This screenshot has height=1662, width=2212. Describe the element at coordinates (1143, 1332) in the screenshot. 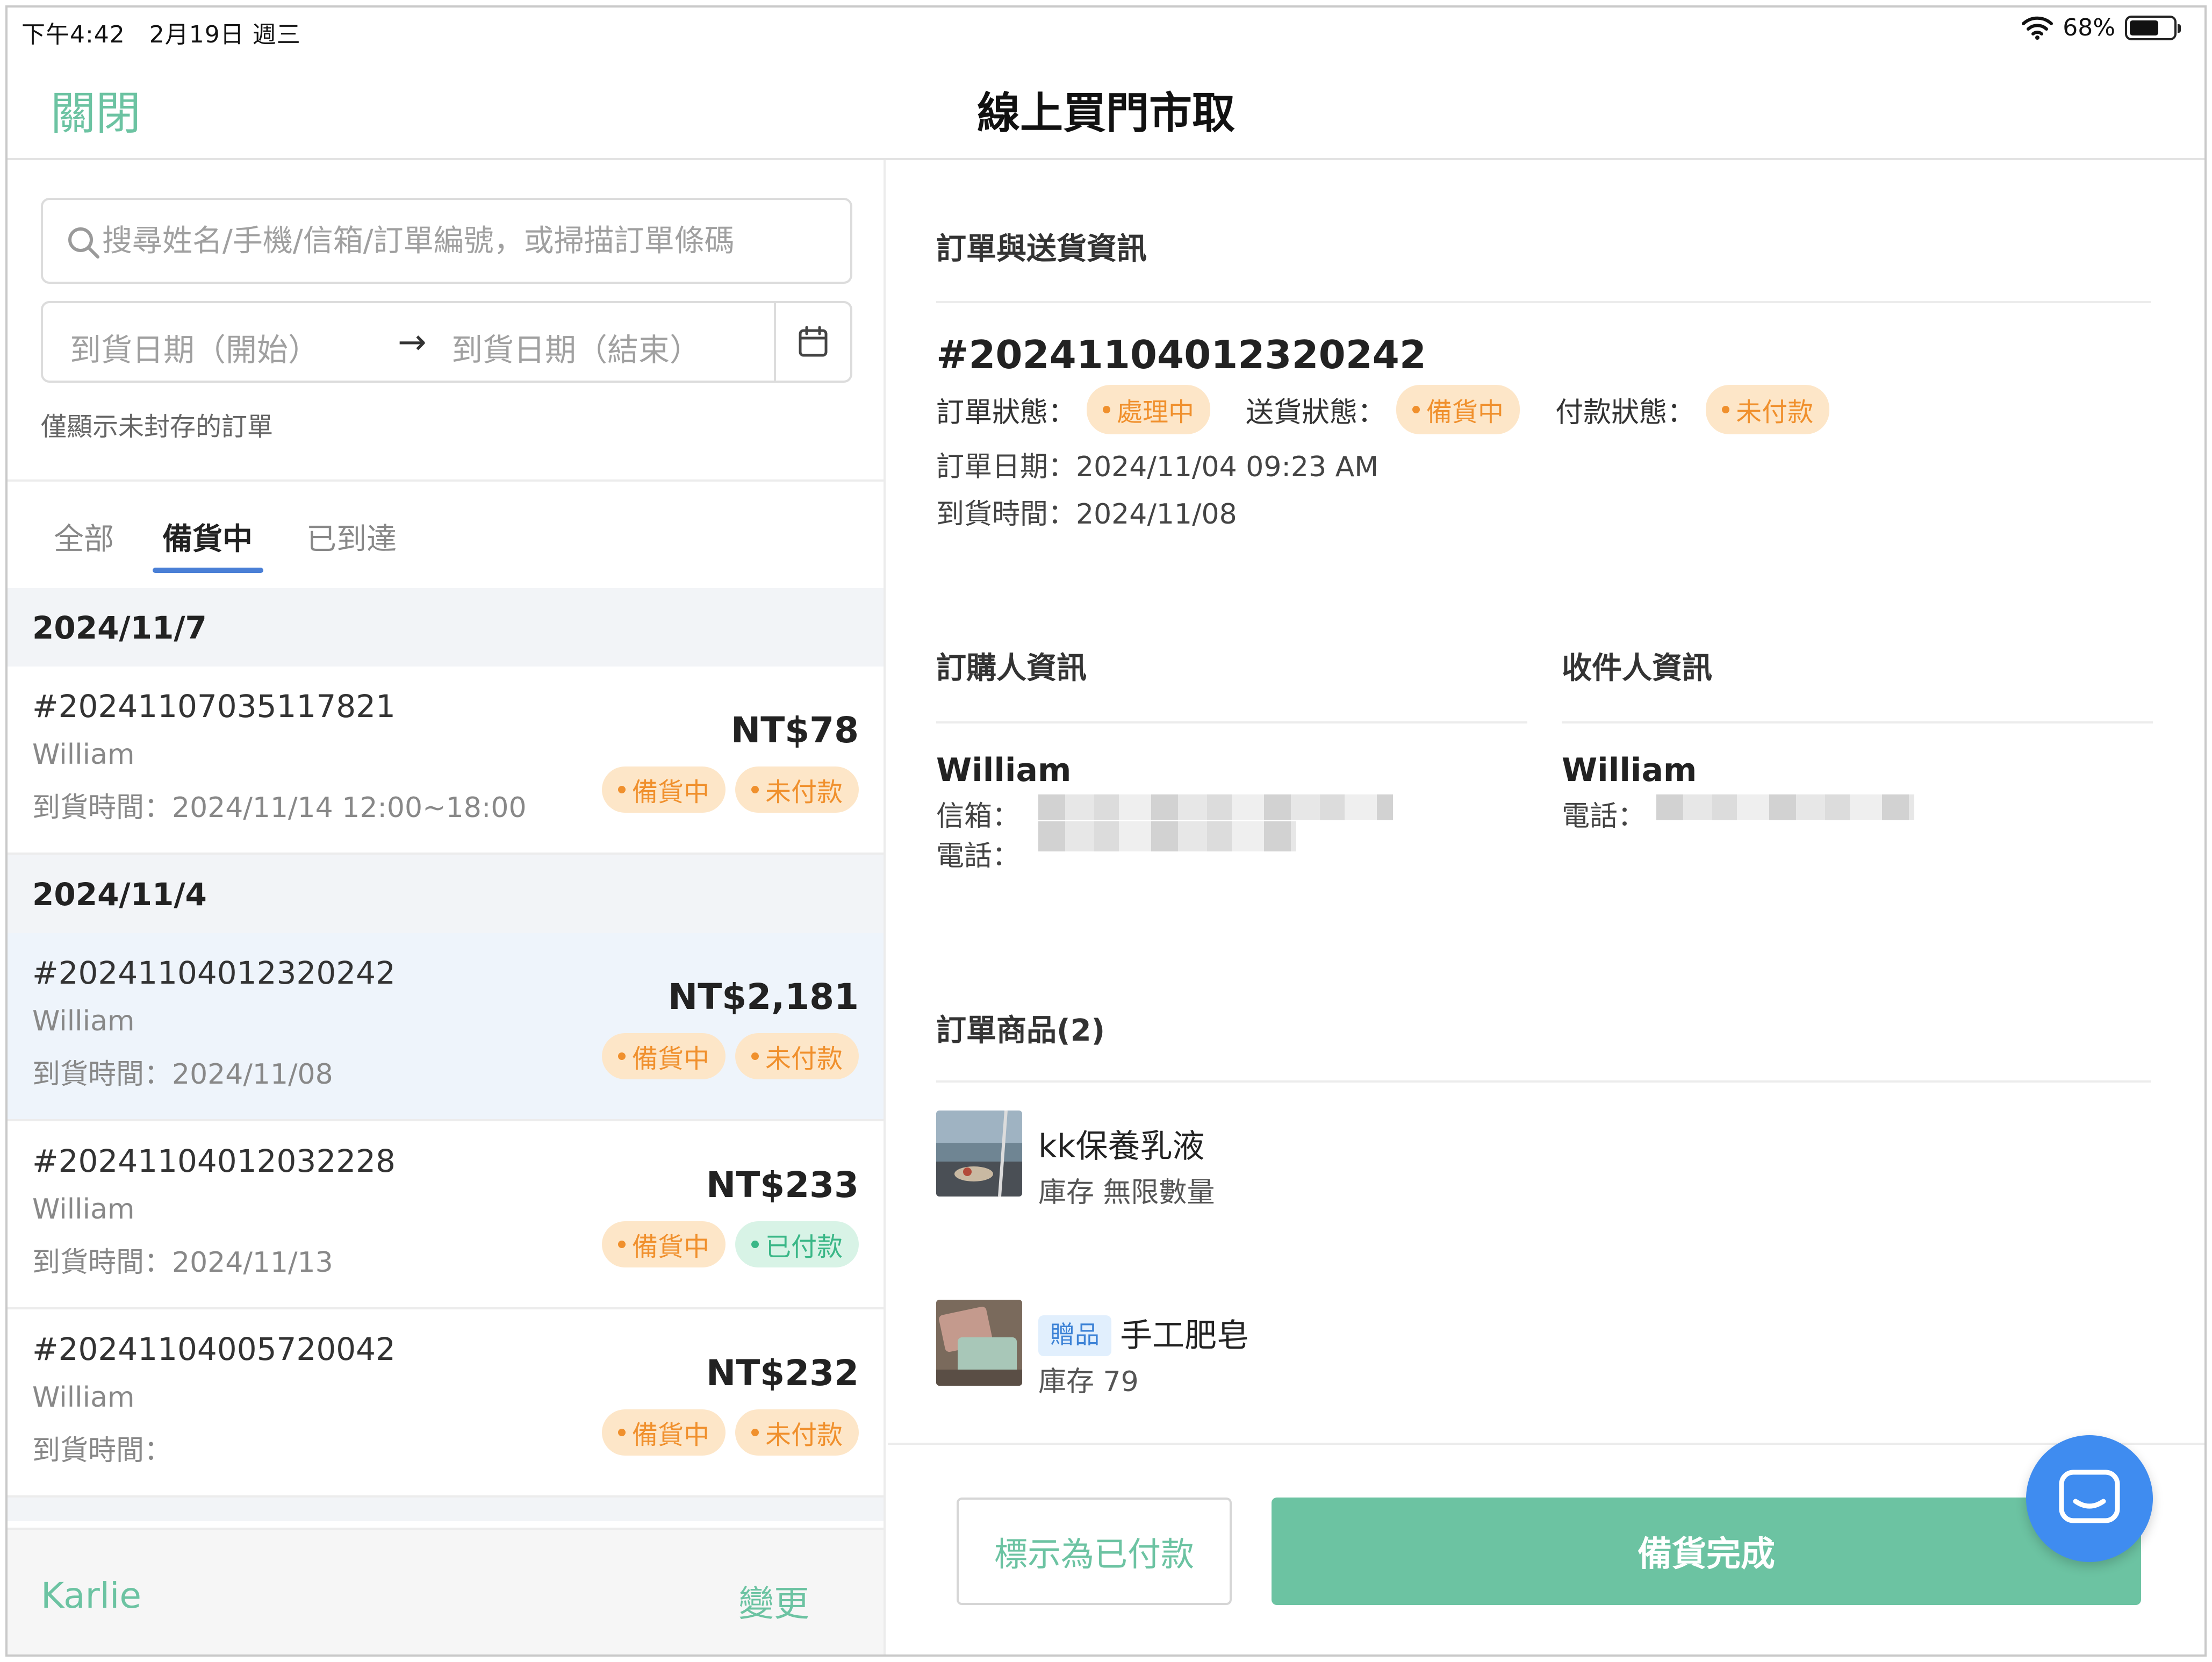

I see `product-name-row: 贈品 手工肥皂` at that location.